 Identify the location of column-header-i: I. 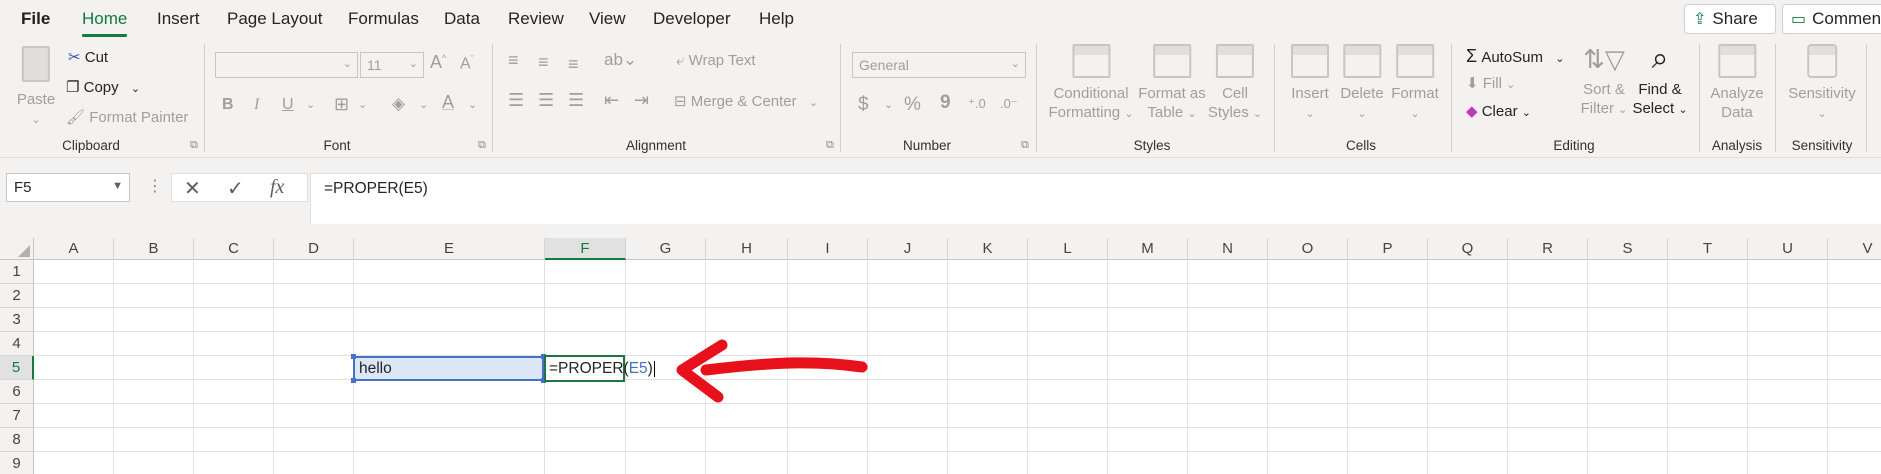
(828, 249).